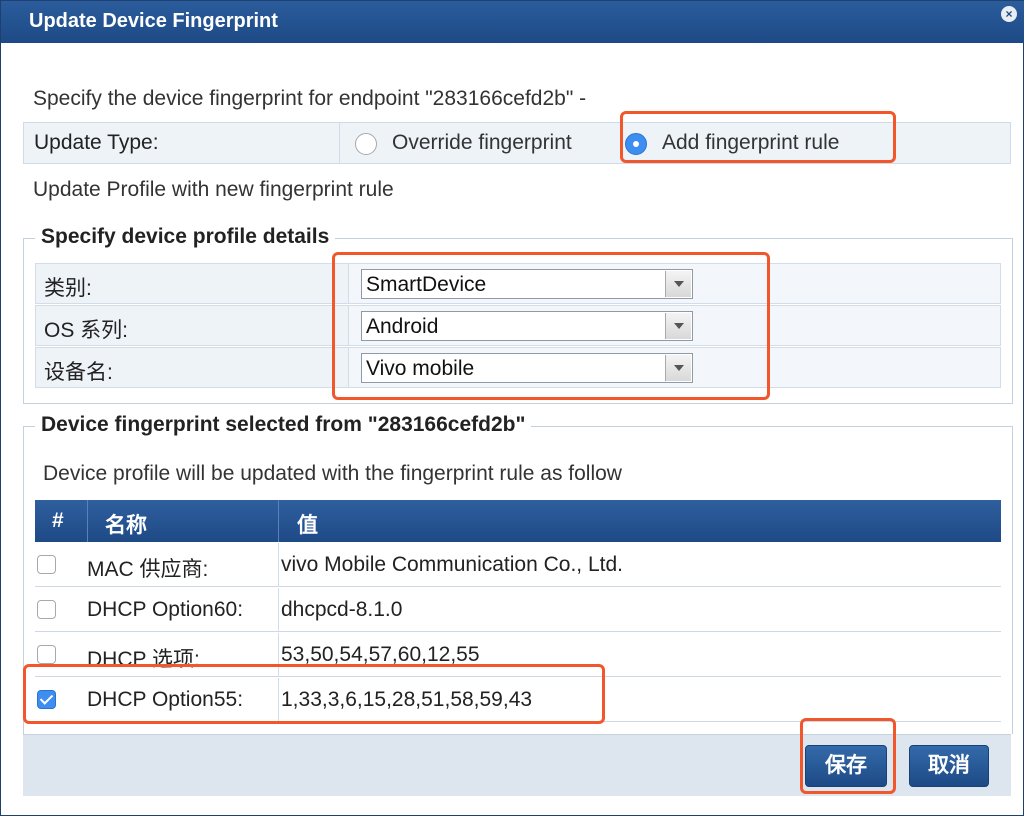 The image size is (1024, 816). What do you see at coordinates (949, 766) in the screenshot?
I see `cancel-button: 取消` at bounding box center [949, 766].